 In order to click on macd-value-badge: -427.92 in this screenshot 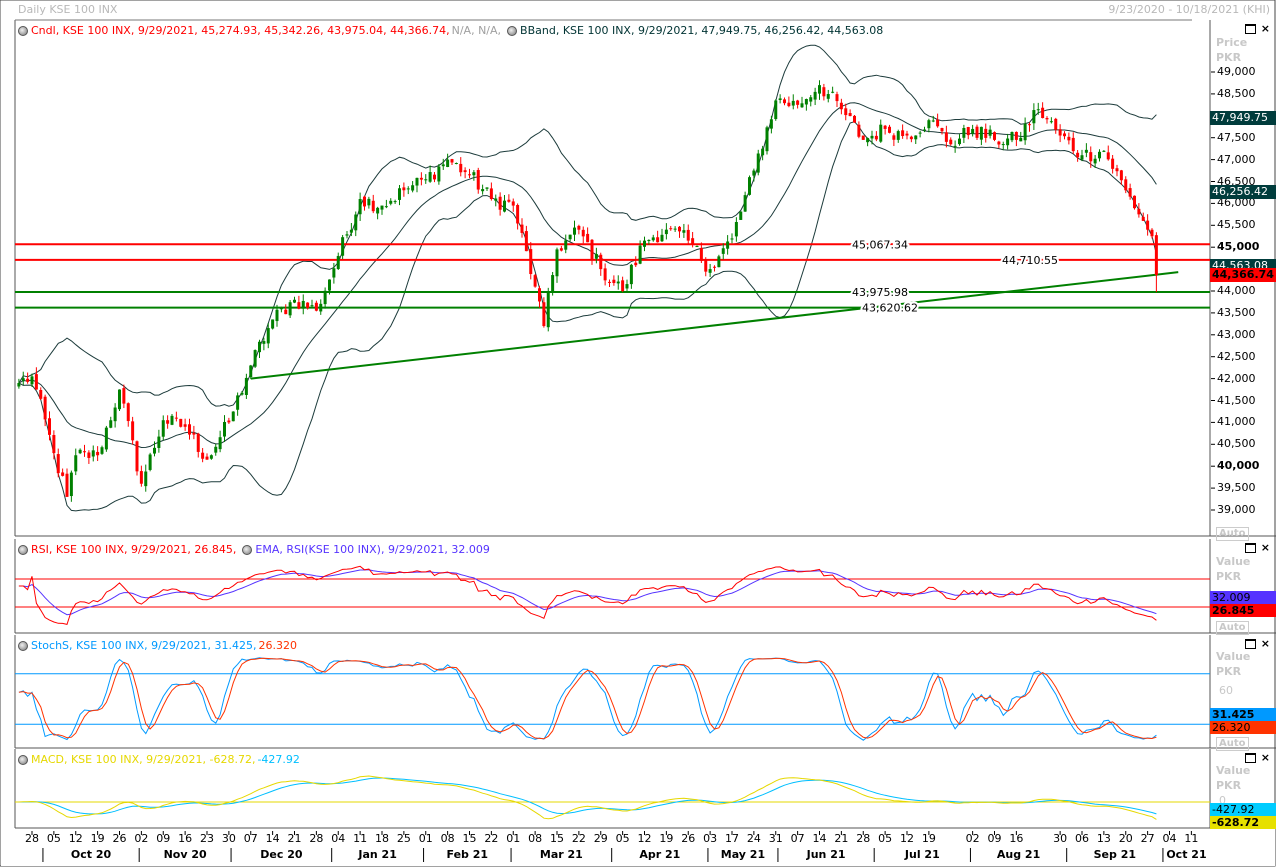, I will do `click(1243, 809)`.